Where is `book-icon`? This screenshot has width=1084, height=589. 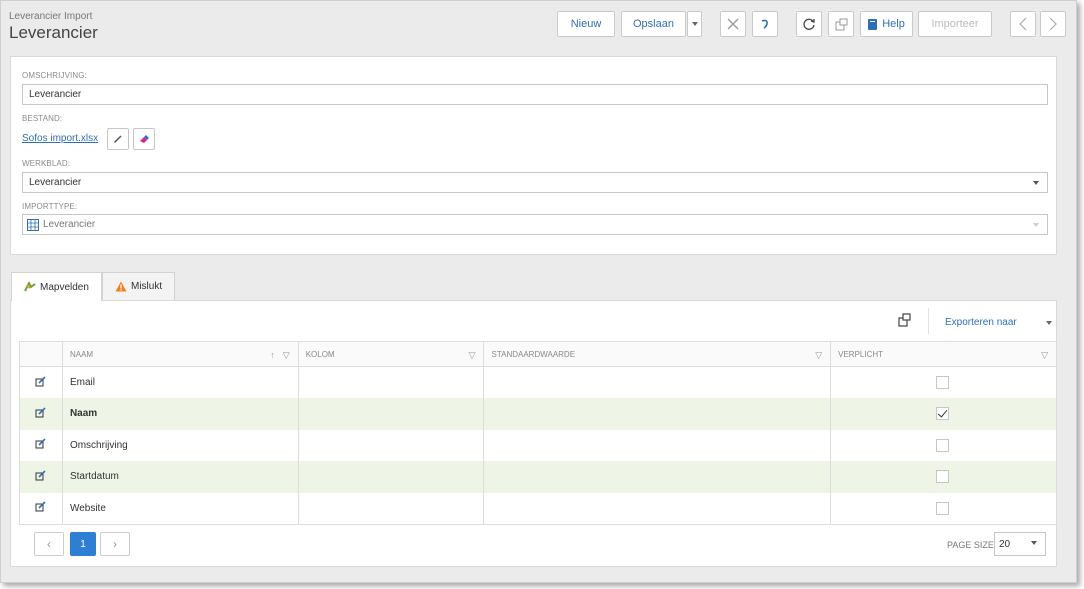
book-icon is located at coordinates (873, 24).